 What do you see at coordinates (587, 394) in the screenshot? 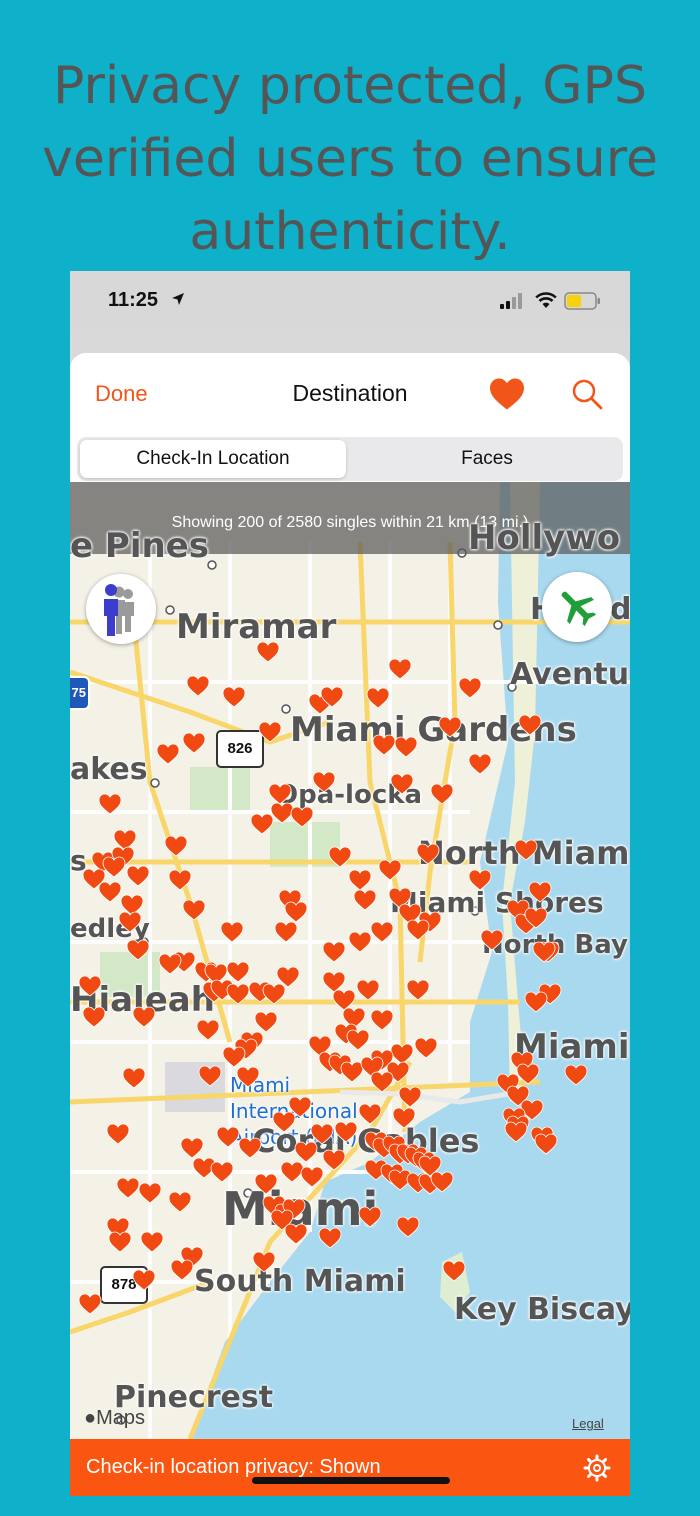
I see `search-icon` at bounding box center [587, 394].